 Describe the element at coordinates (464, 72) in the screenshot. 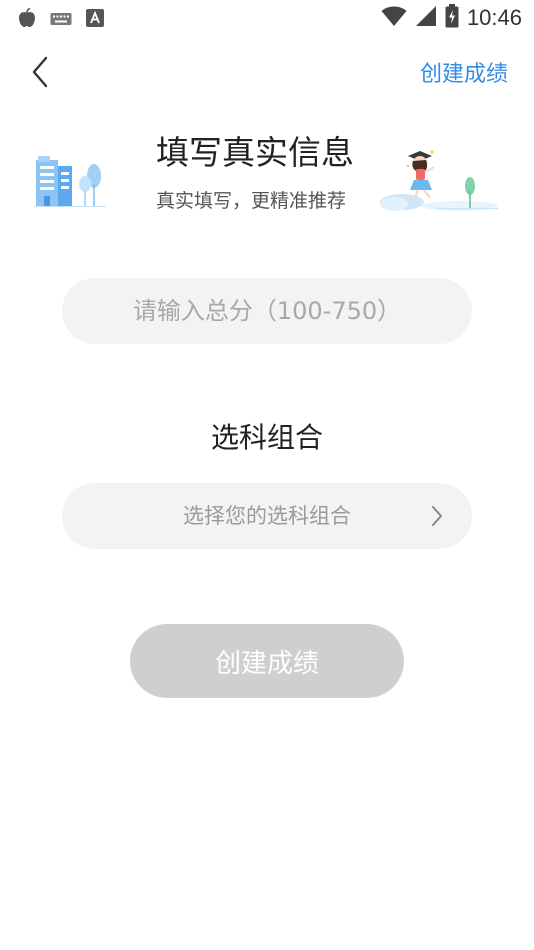

I see `create-score-header-button: 创建成绩` at that location.